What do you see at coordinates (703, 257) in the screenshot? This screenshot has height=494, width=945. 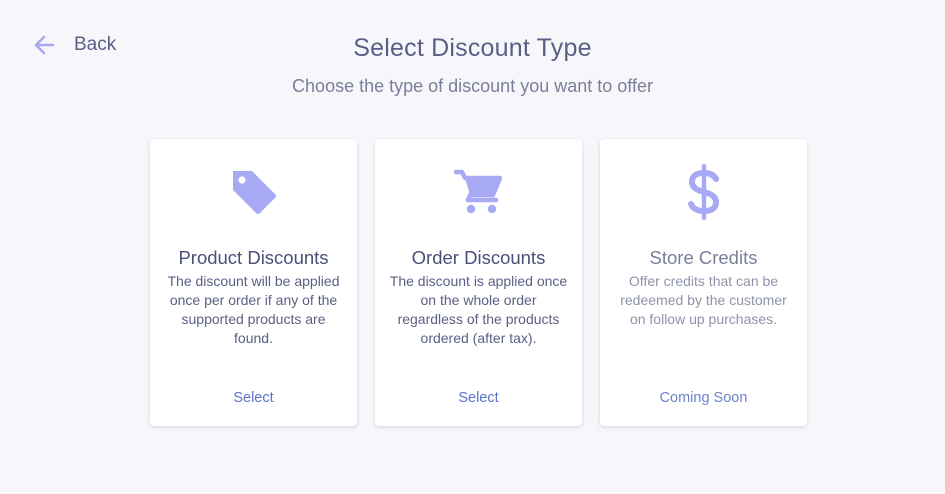 I see `card-title: Store Credits` at bounding box center [703, 257].